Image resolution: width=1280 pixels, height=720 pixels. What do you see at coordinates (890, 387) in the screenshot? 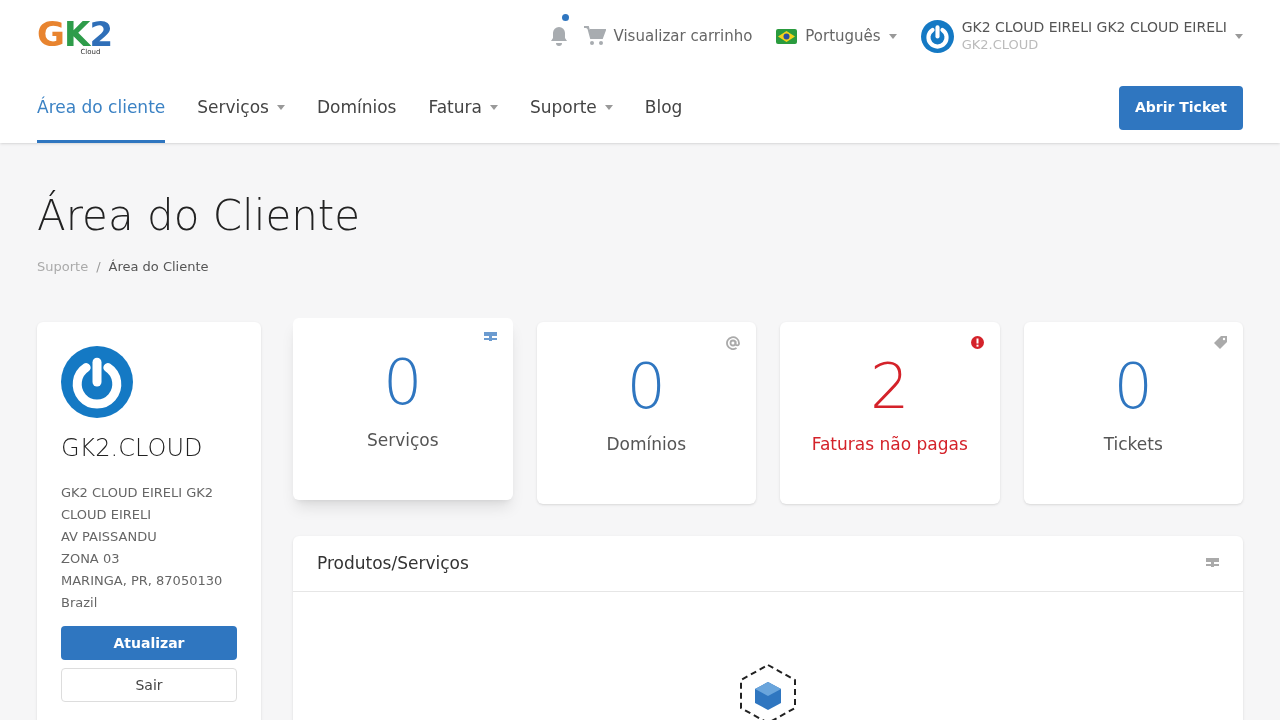
I see `stat-count: 2` at bounding box center [890, 387].